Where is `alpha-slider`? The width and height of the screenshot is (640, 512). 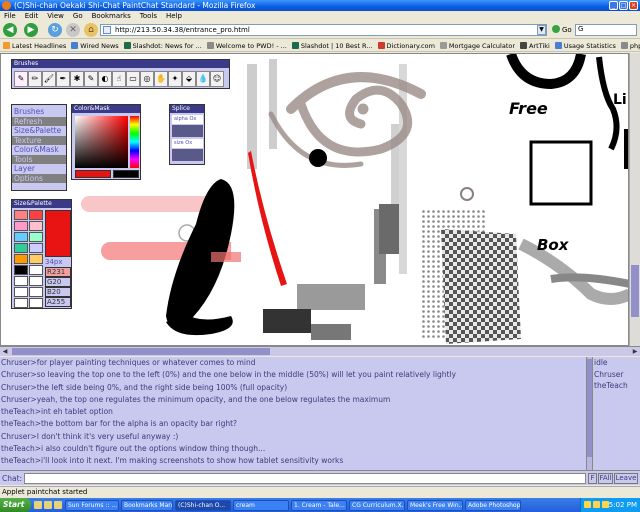 alpha-slider is located at coordinates (187, 131).